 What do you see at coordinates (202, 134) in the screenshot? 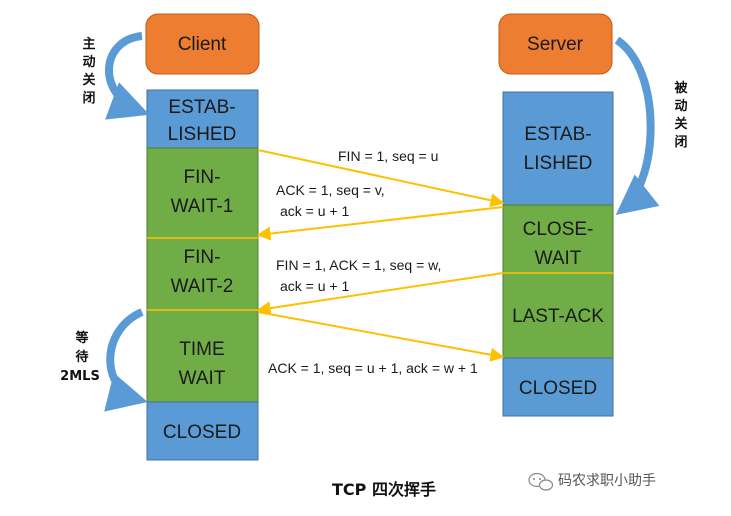
I see `client-established-line2: LISHED` at bounding box center [202, 134].